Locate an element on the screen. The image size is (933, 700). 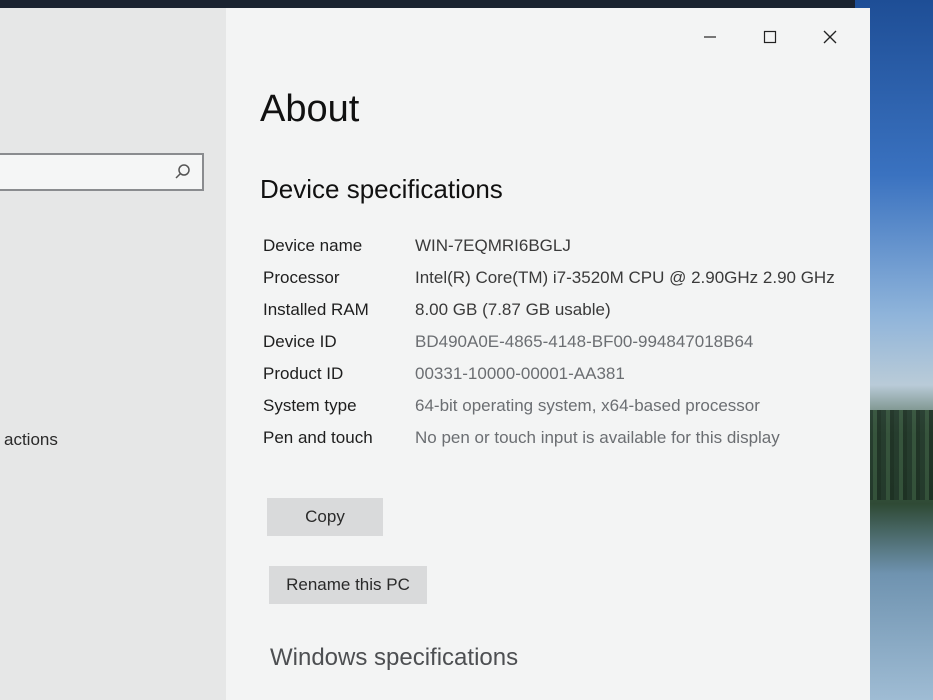
close-icon is located at coordinates (830, 37).